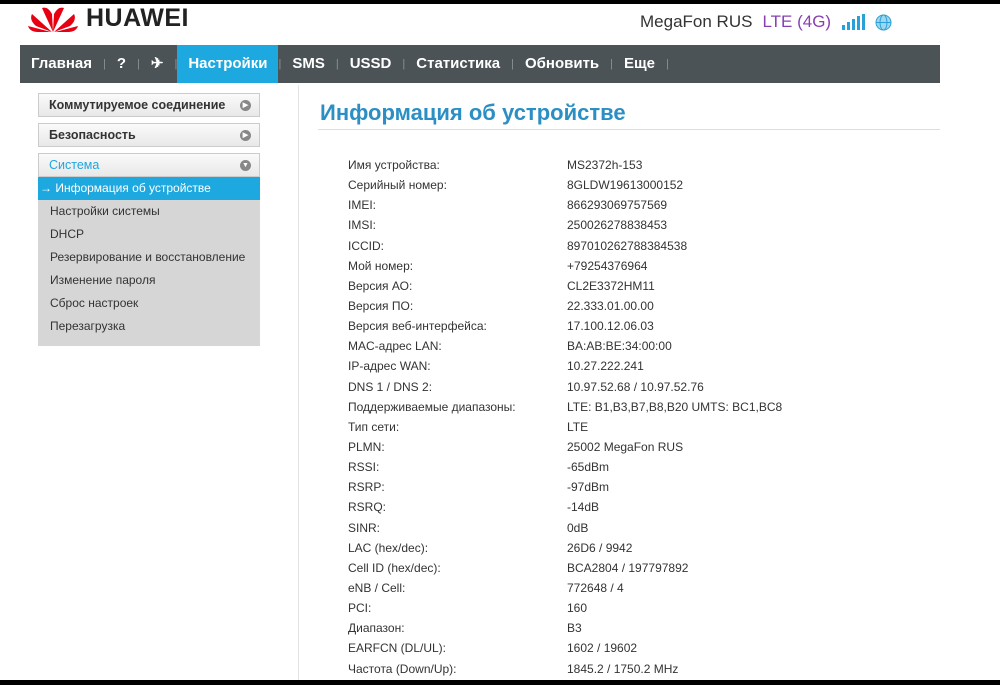 The width and height of the screenshot is (1000, 685). I want to click on info-row: RSRQ: -14dB, so click(565, 507).